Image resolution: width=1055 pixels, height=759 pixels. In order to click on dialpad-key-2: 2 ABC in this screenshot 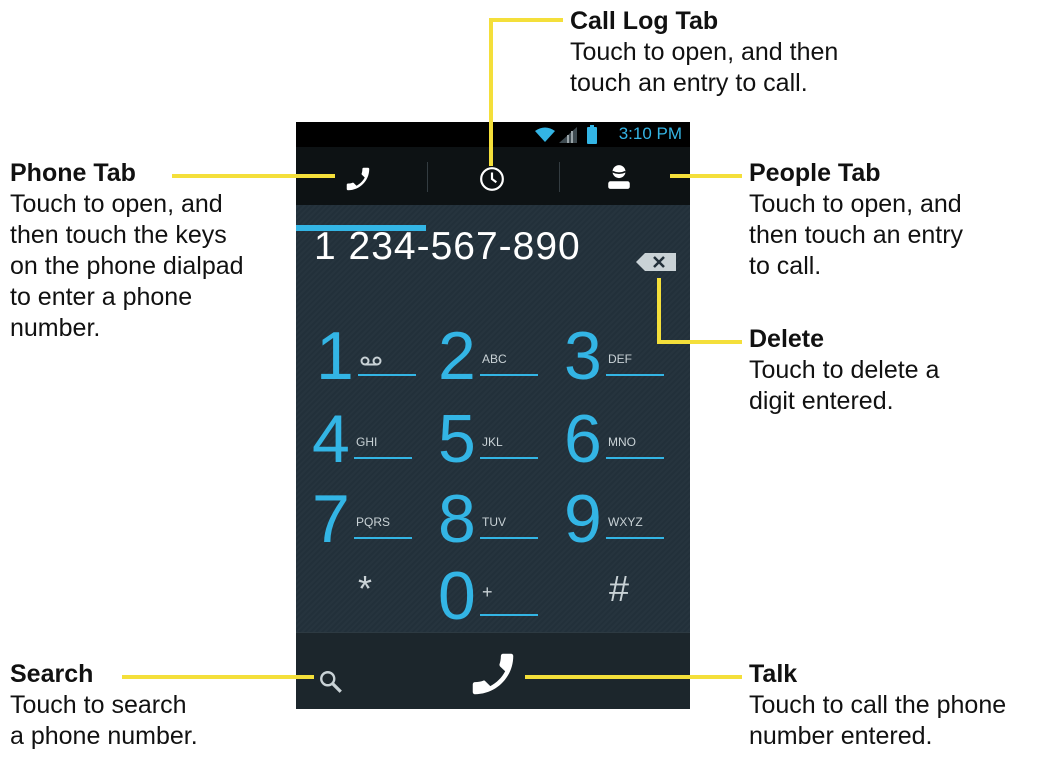, I will do `click(498, 362)`.